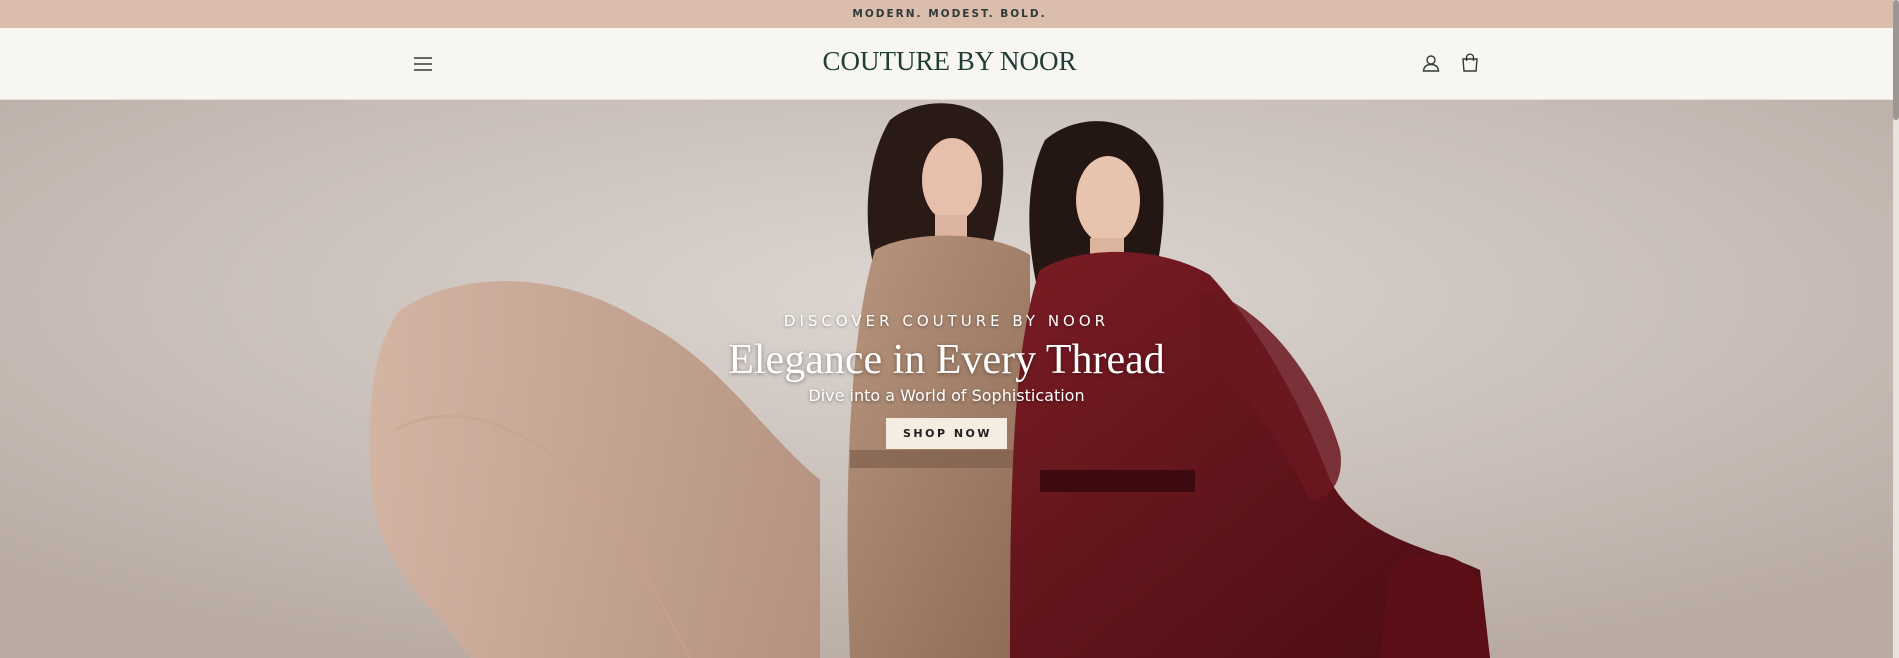 The height and width of the screenshot is (658, 1899). I want to click on hero-title: Elegance in Every Thread, so click(946, 360).